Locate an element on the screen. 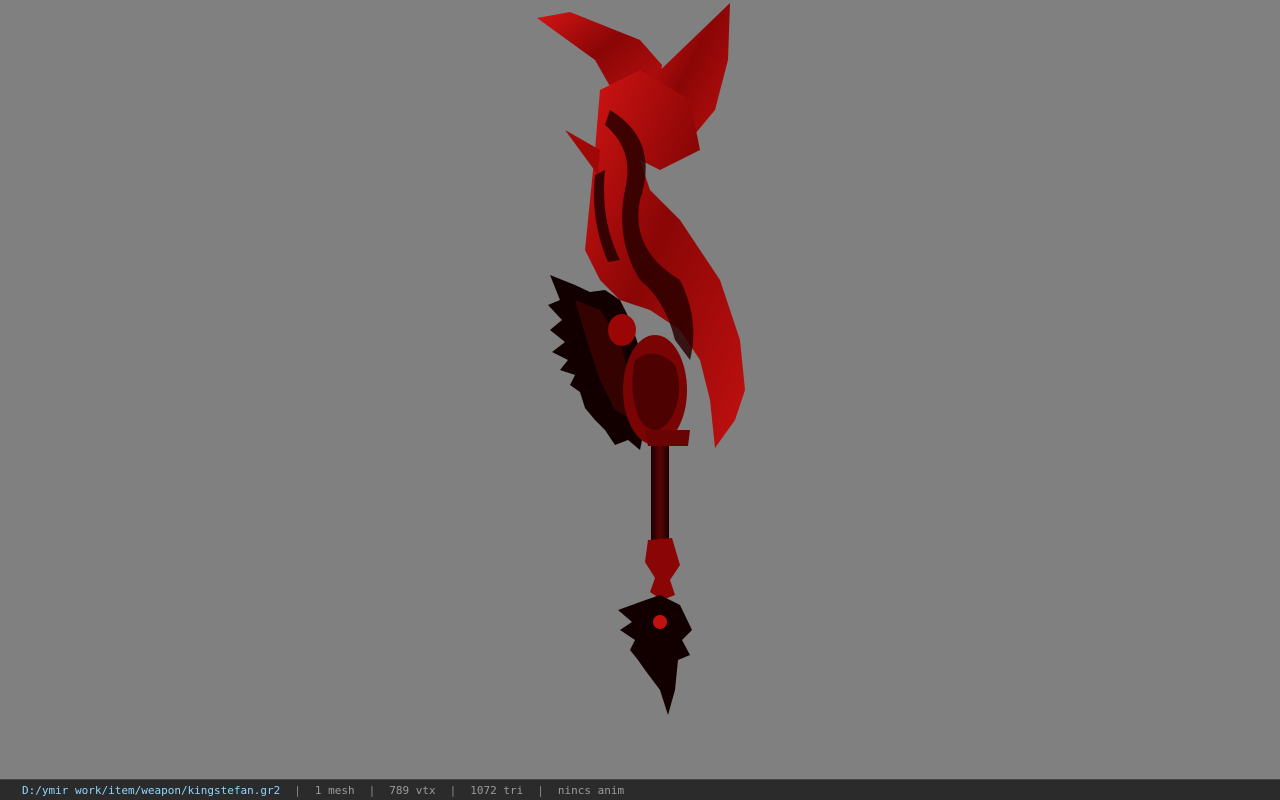  mesh-count: 1 mesh is located at coordinates (334, 790).